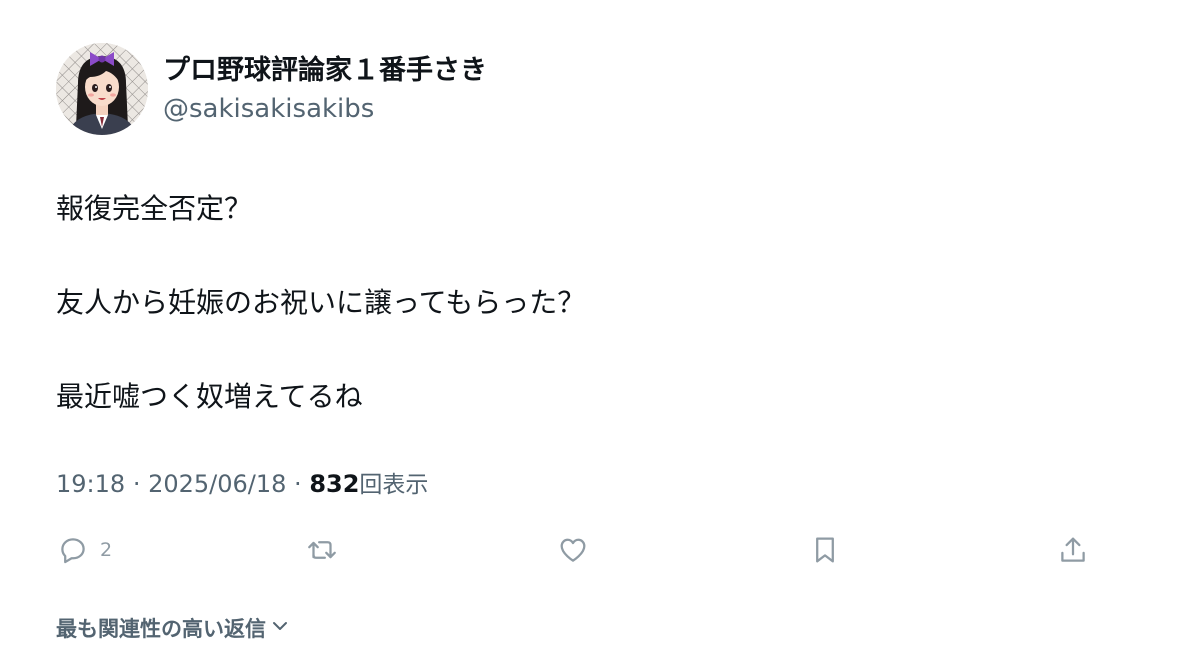 The width and height of the screenshot is (1200, 672). I want to click on tweet-text-line: 報復完全否定？, so click(154, 208).